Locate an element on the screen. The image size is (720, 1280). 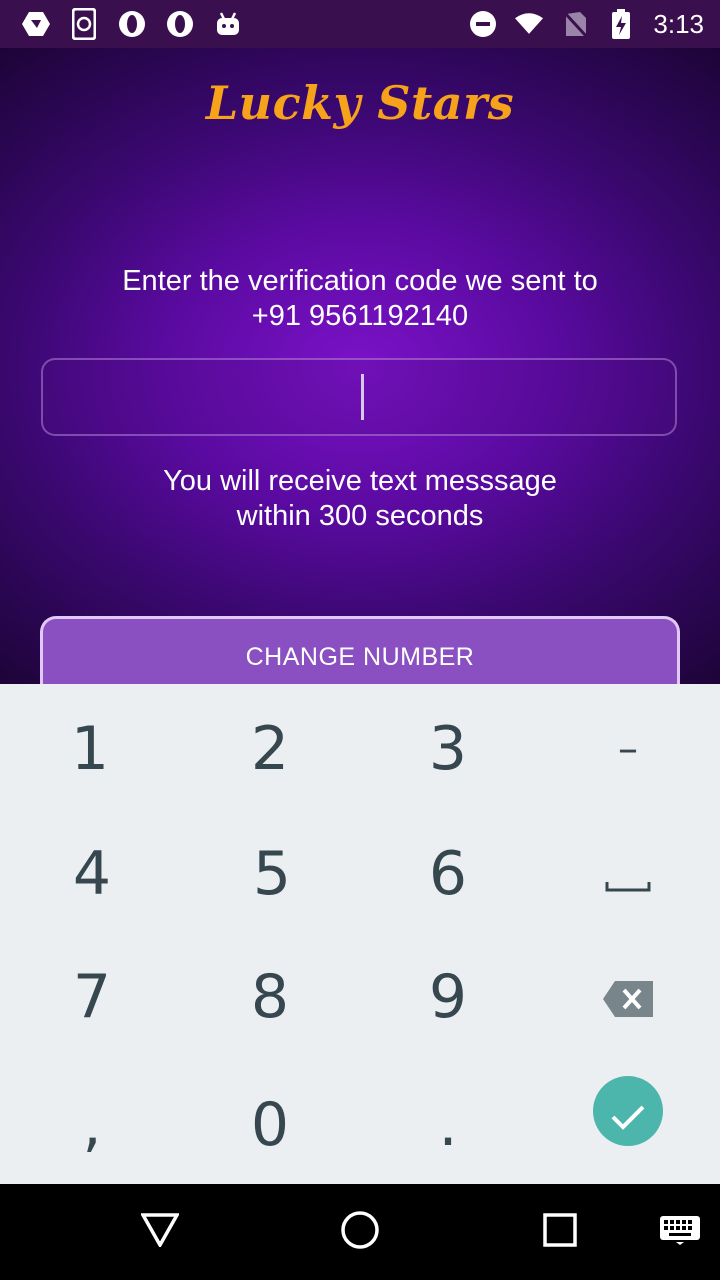
key-7: 7 is located at coordinates (92, 996).